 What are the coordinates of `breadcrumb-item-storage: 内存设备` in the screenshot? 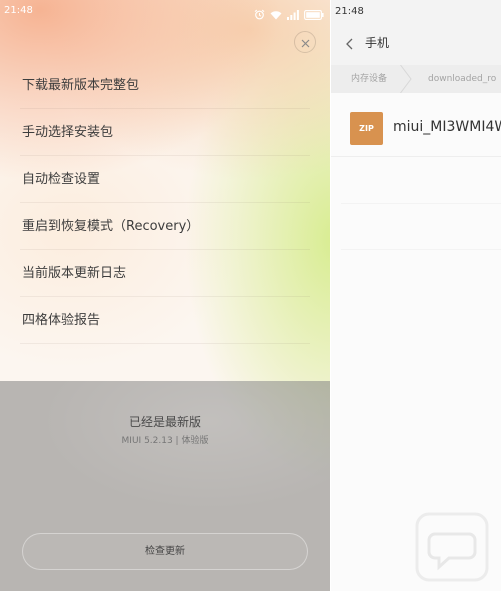 It's located at (369, 79).